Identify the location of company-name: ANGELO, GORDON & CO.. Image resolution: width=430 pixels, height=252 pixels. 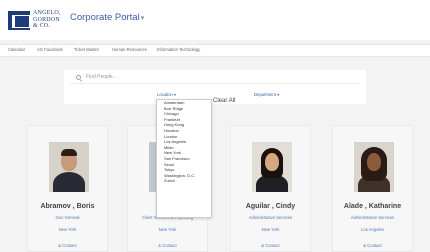
(47, 20).